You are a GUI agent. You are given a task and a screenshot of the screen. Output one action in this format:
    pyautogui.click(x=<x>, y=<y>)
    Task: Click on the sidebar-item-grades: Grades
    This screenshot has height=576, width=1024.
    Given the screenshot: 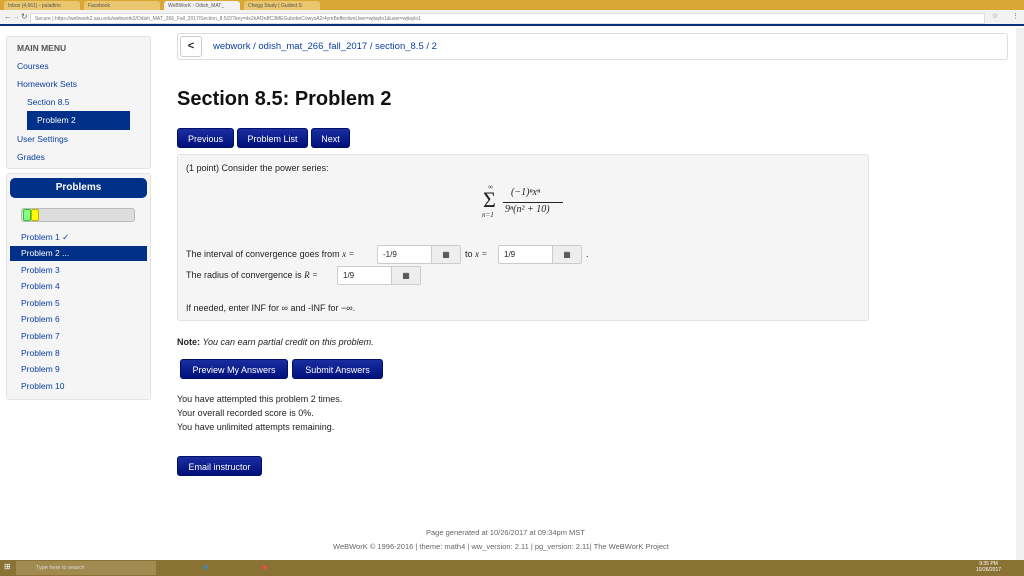 What is the action you would take?
    pyautogui.click(x=31, y=157)
    